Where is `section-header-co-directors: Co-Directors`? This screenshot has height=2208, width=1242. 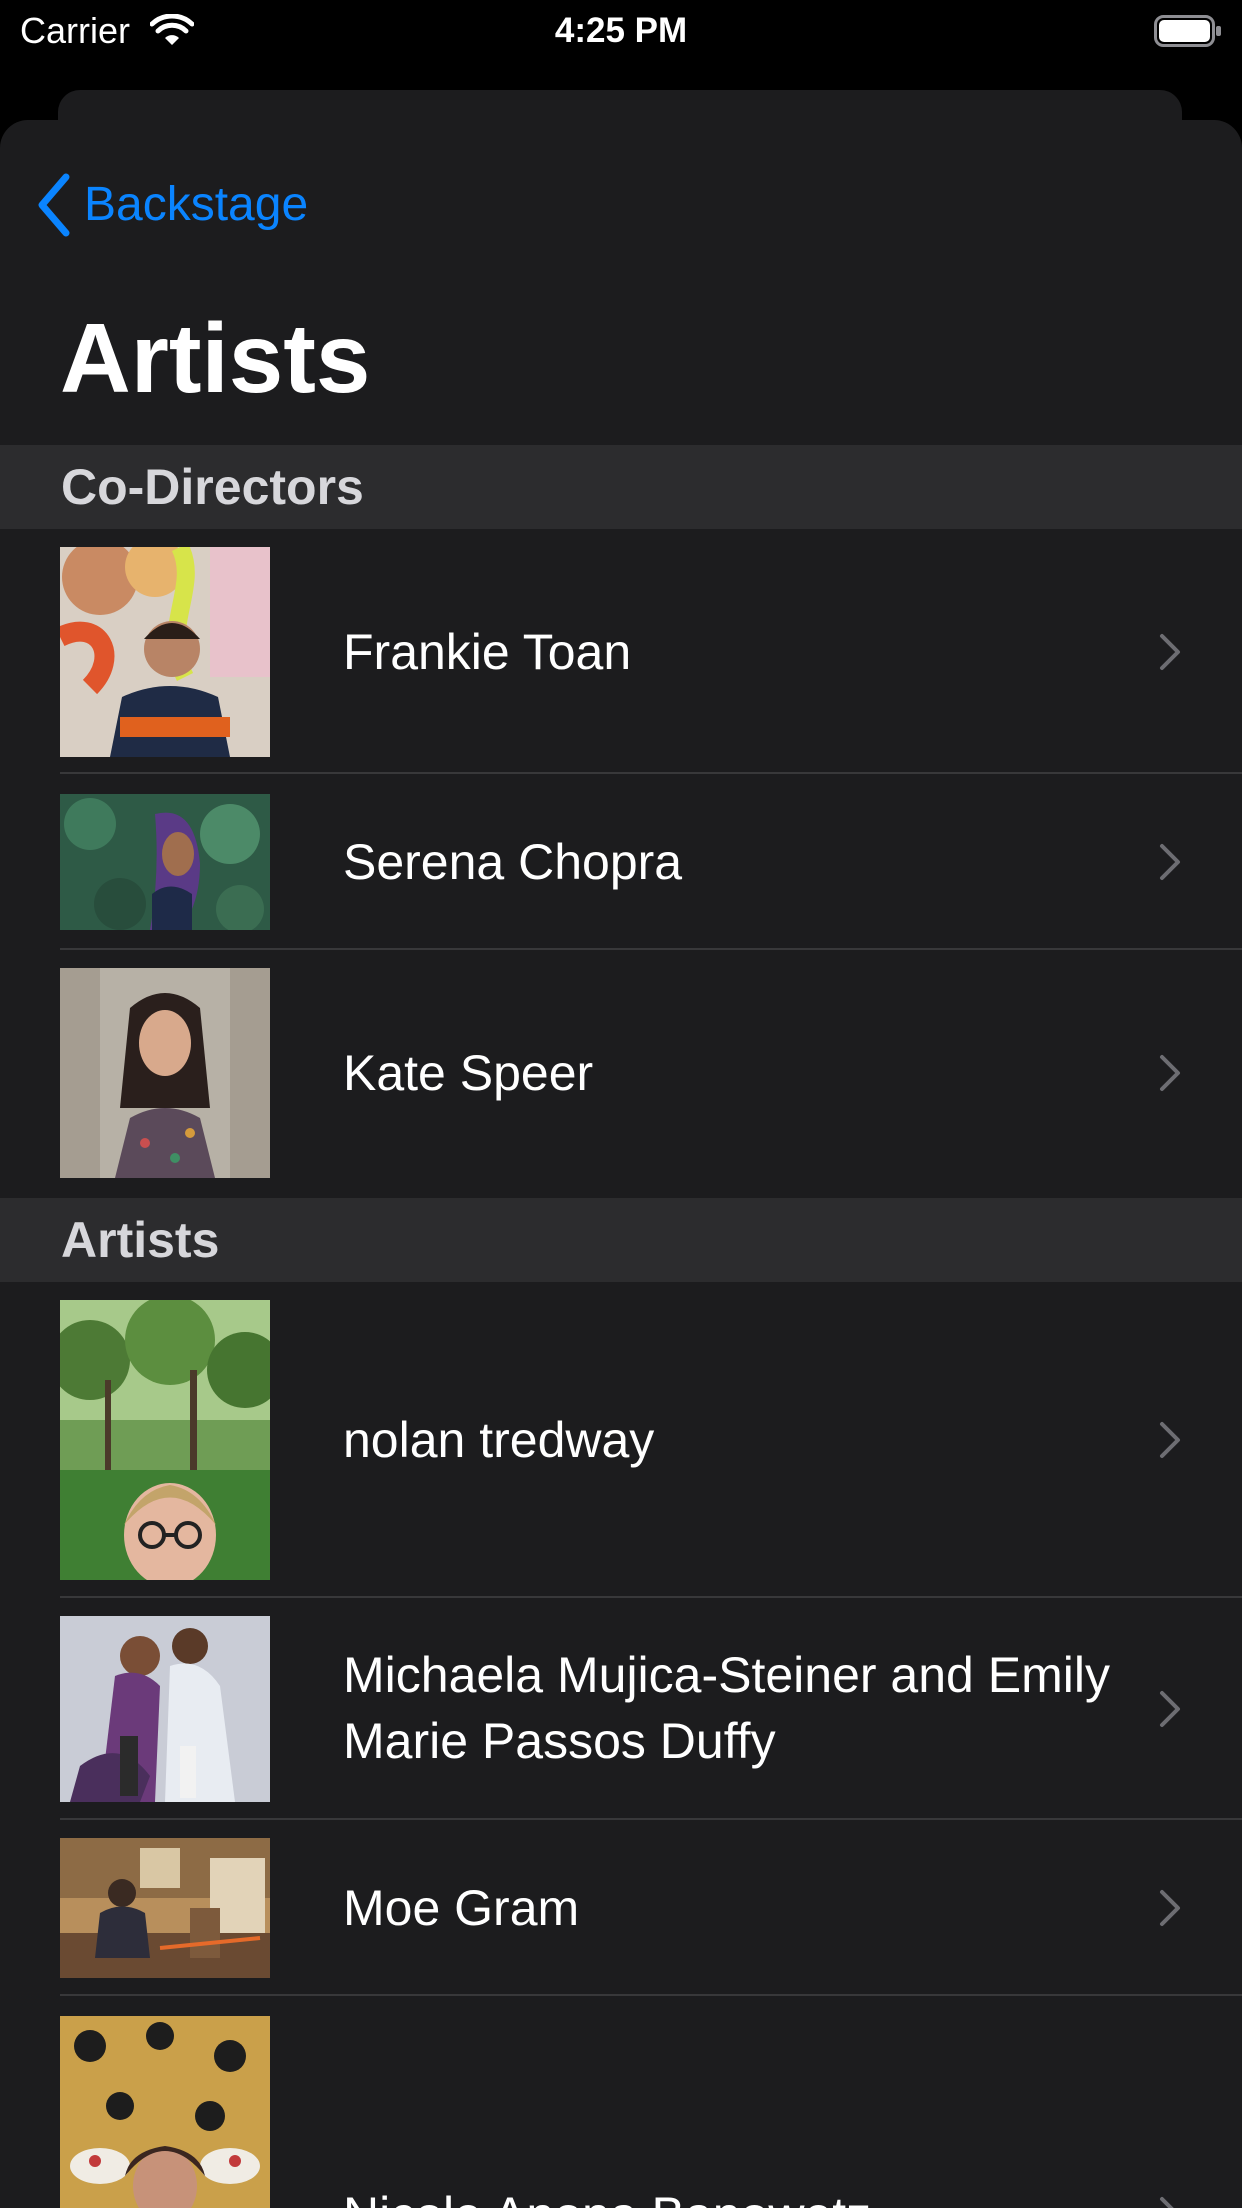 section-header-co-directors: Co-Directors is located at coordinates (621, 487).